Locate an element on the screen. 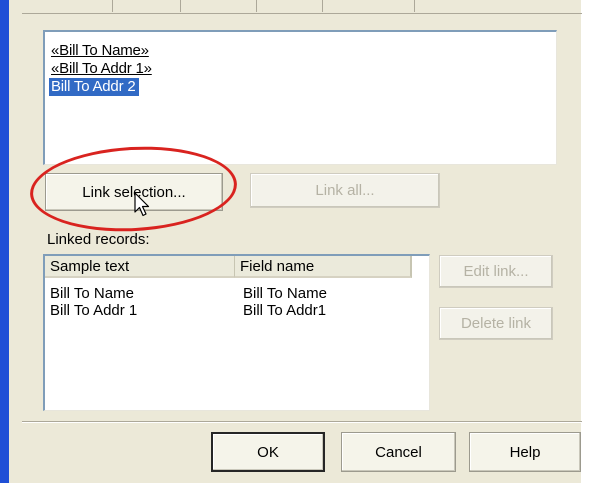  column-header-sample-text: Sample text is located at coordinates (140, 267).